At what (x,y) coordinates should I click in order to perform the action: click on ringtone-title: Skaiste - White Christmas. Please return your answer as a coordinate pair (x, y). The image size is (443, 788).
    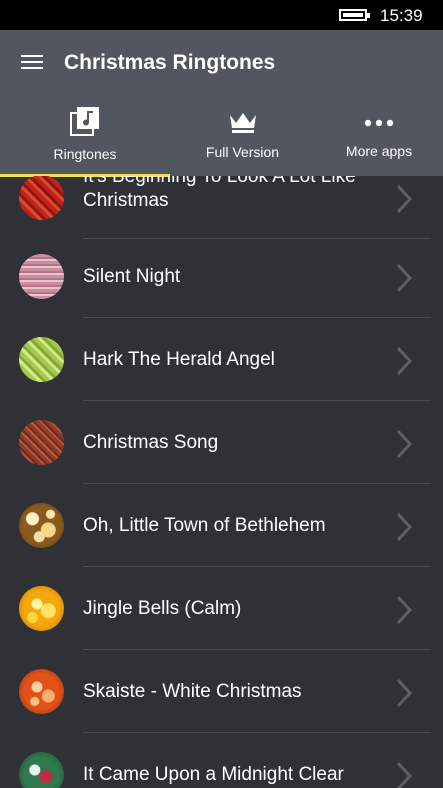
    Looking at the image, I should click on (192, 691).